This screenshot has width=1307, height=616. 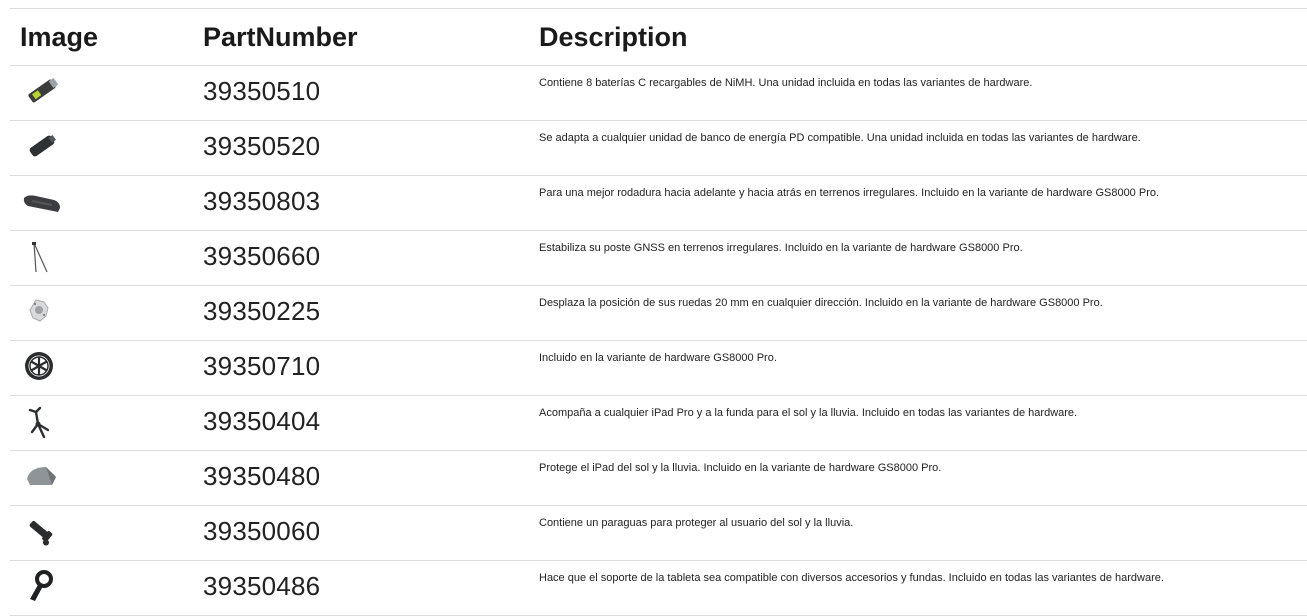 What do you see at coordinates (42, 531) in the screenshot?
I see `umbrella-holder-icon` at bounding box center [42, 531].